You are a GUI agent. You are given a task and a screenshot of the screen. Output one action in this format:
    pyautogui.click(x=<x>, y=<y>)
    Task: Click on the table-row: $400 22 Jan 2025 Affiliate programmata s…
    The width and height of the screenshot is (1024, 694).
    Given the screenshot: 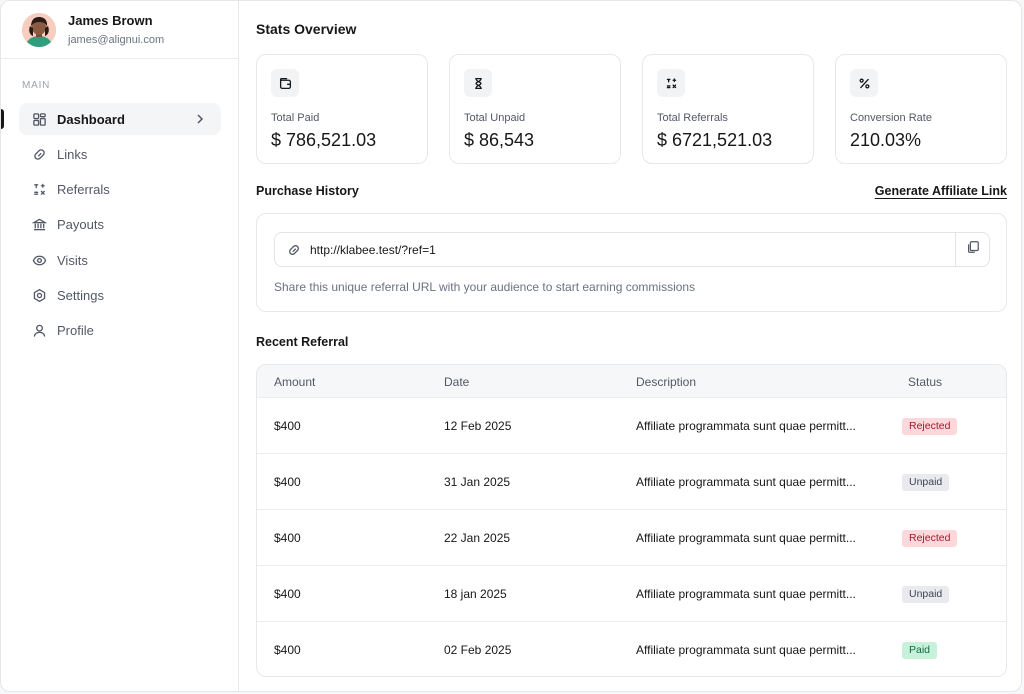 What is the action you would take?
    pyautogui.click(x=631, y=538)
    